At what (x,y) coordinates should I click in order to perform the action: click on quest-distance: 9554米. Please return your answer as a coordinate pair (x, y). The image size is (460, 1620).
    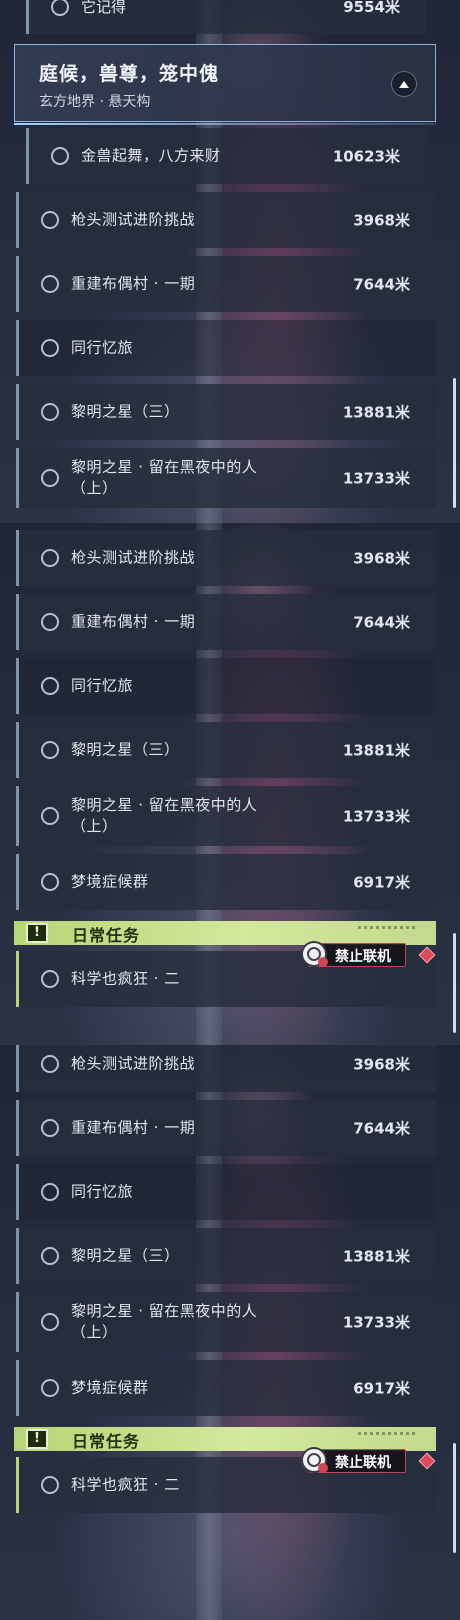
    Looking at the image, I should click on (371, 8).